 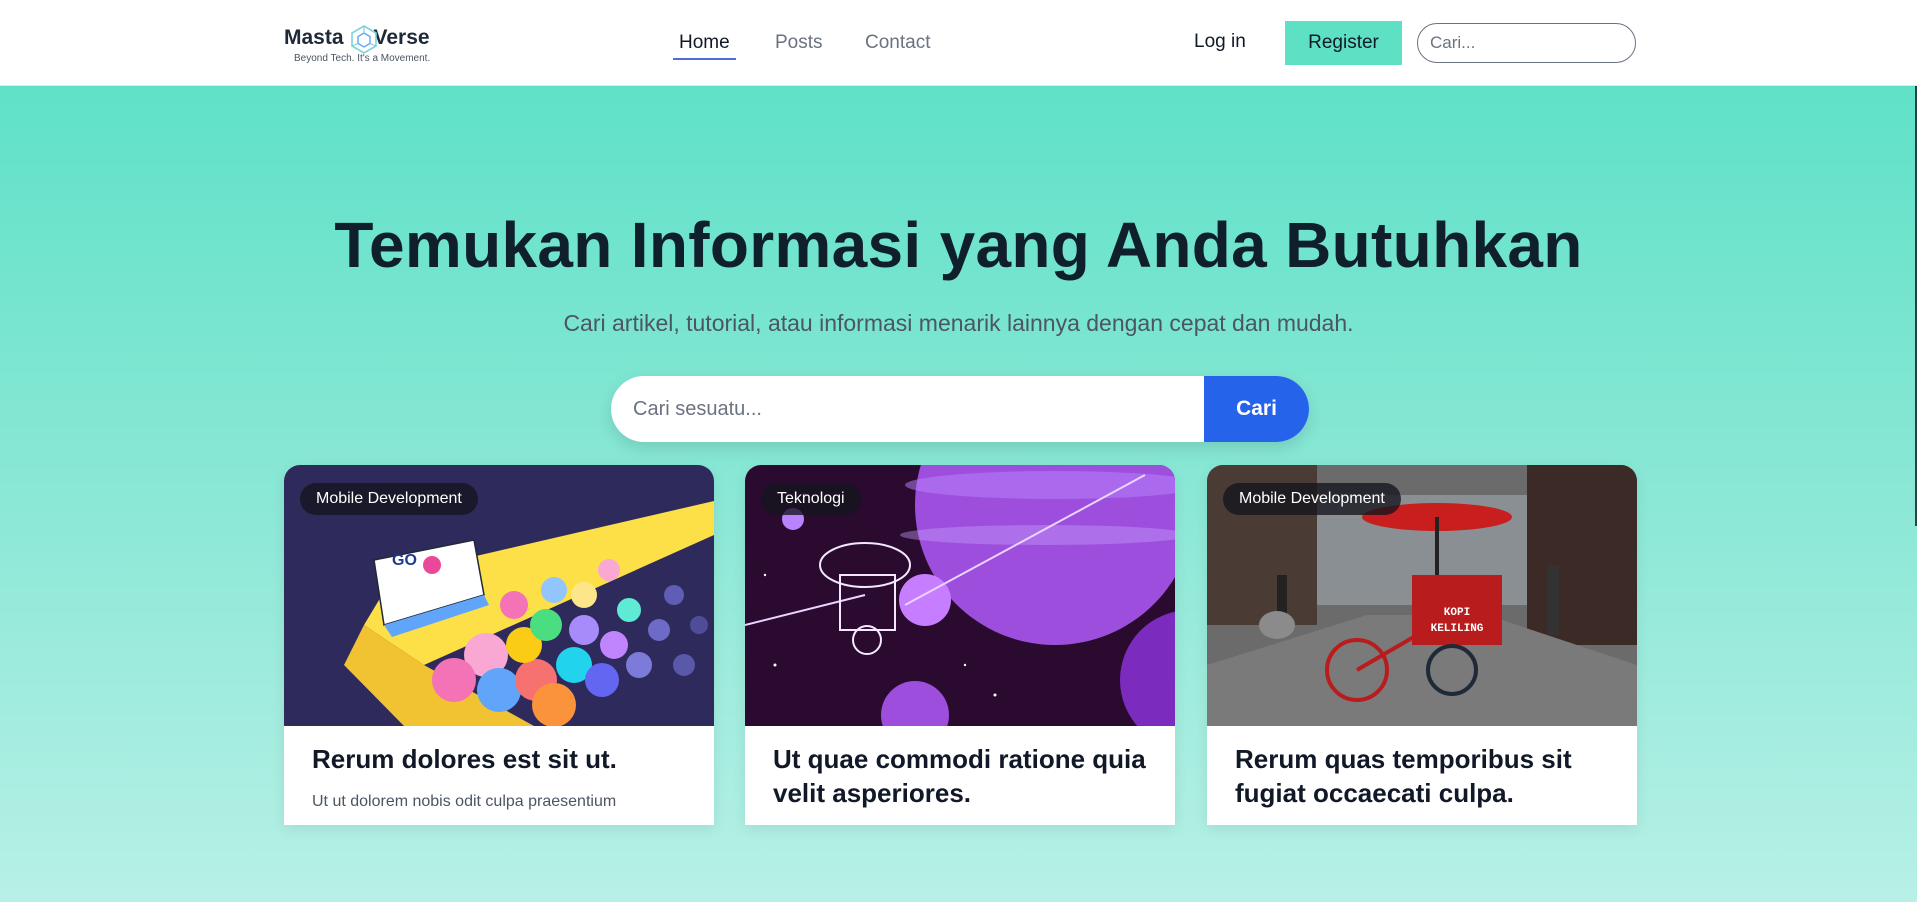 I want to click on brand-logo: Masta Verse Beyond Tech. It's a Movement., so click(x=364, y=46).